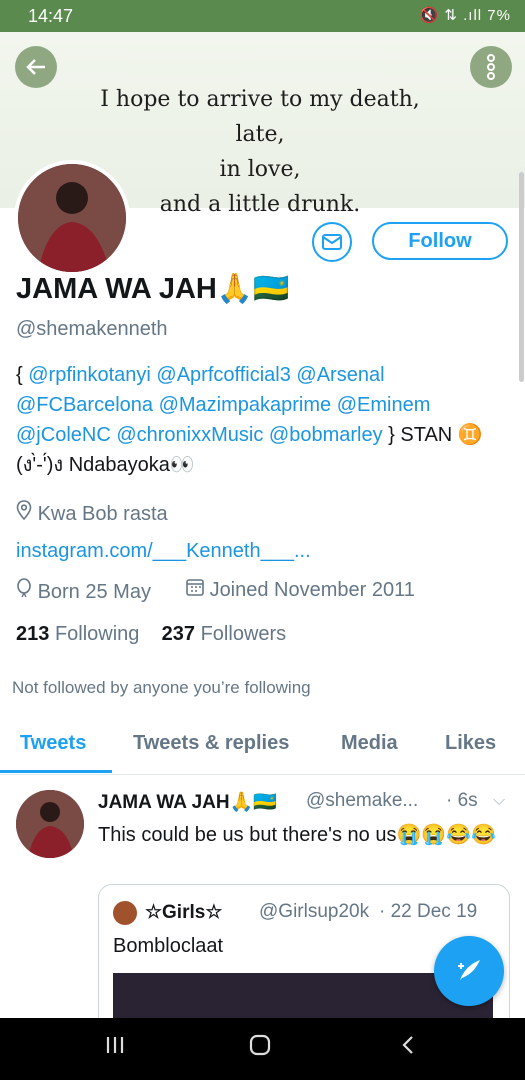 The width and height of the screenshot is (525, 1080). Describe the element at coordinates (151, 634) in the screenshot. I see `follow-stats: 213 Following 237 Followers` at that location.